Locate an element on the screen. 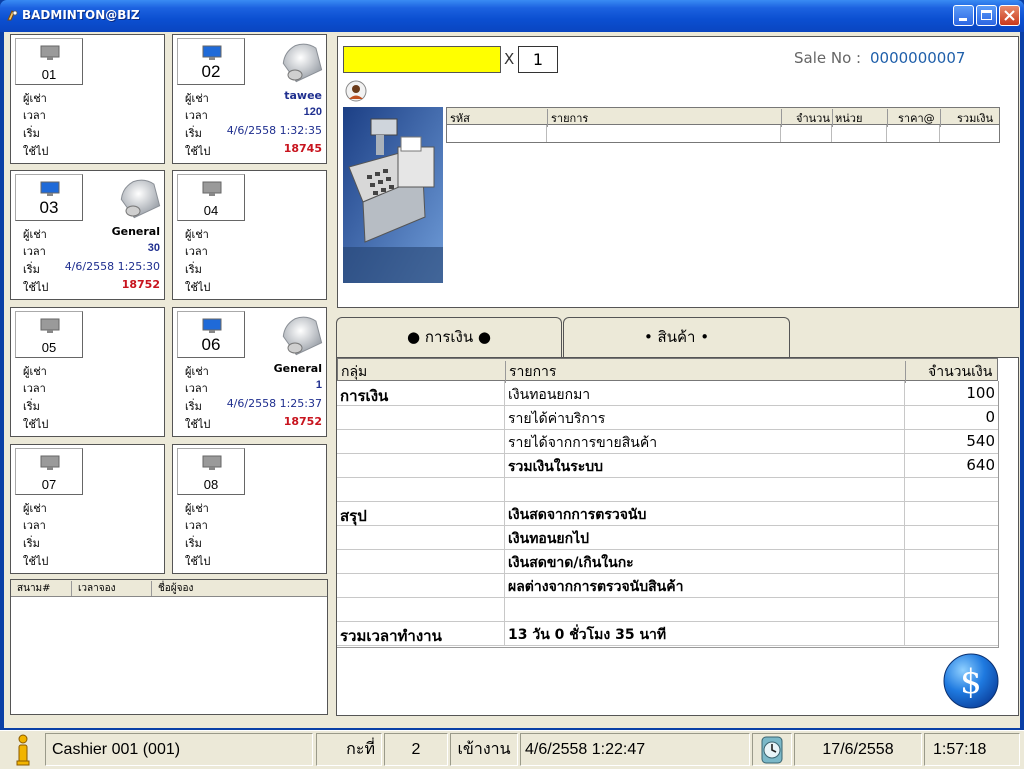 Image resolution: width=1024 pixels, height=769 pixels. summary-row: ผลต่างจากการตรวจนับสินค้า is located at coordinates (667, 585).